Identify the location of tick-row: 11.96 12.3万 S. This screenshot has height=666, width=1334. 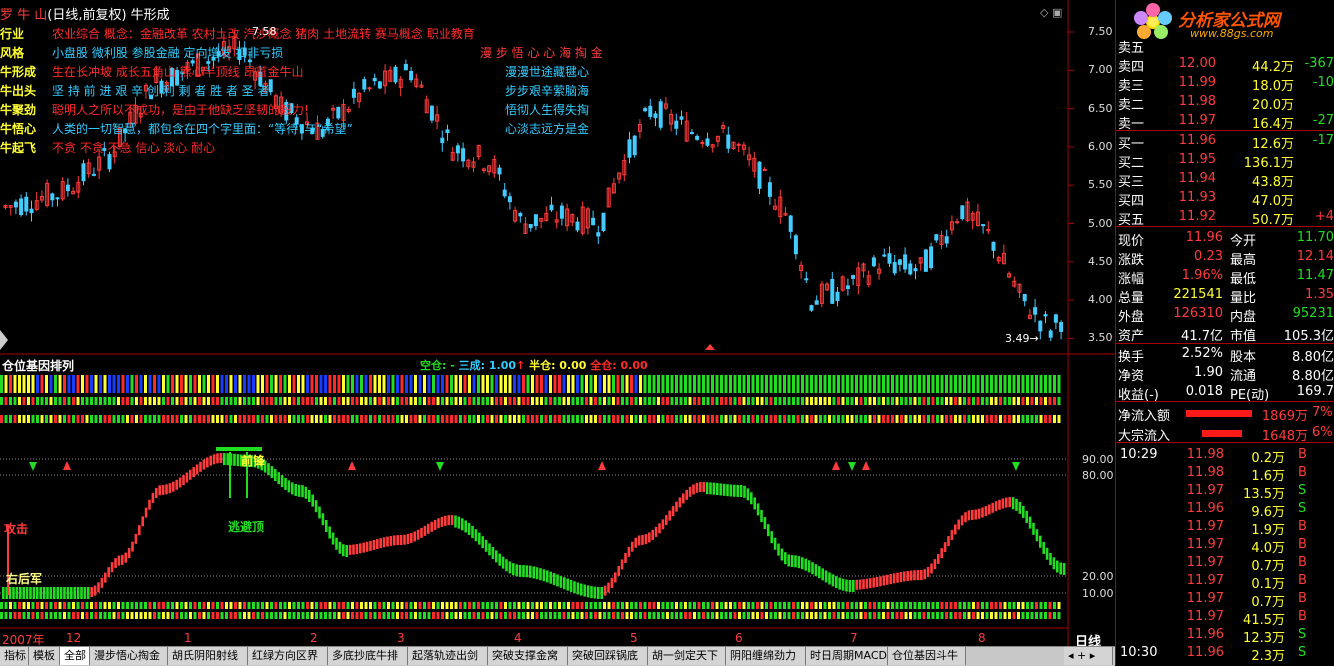
(1225, 636).